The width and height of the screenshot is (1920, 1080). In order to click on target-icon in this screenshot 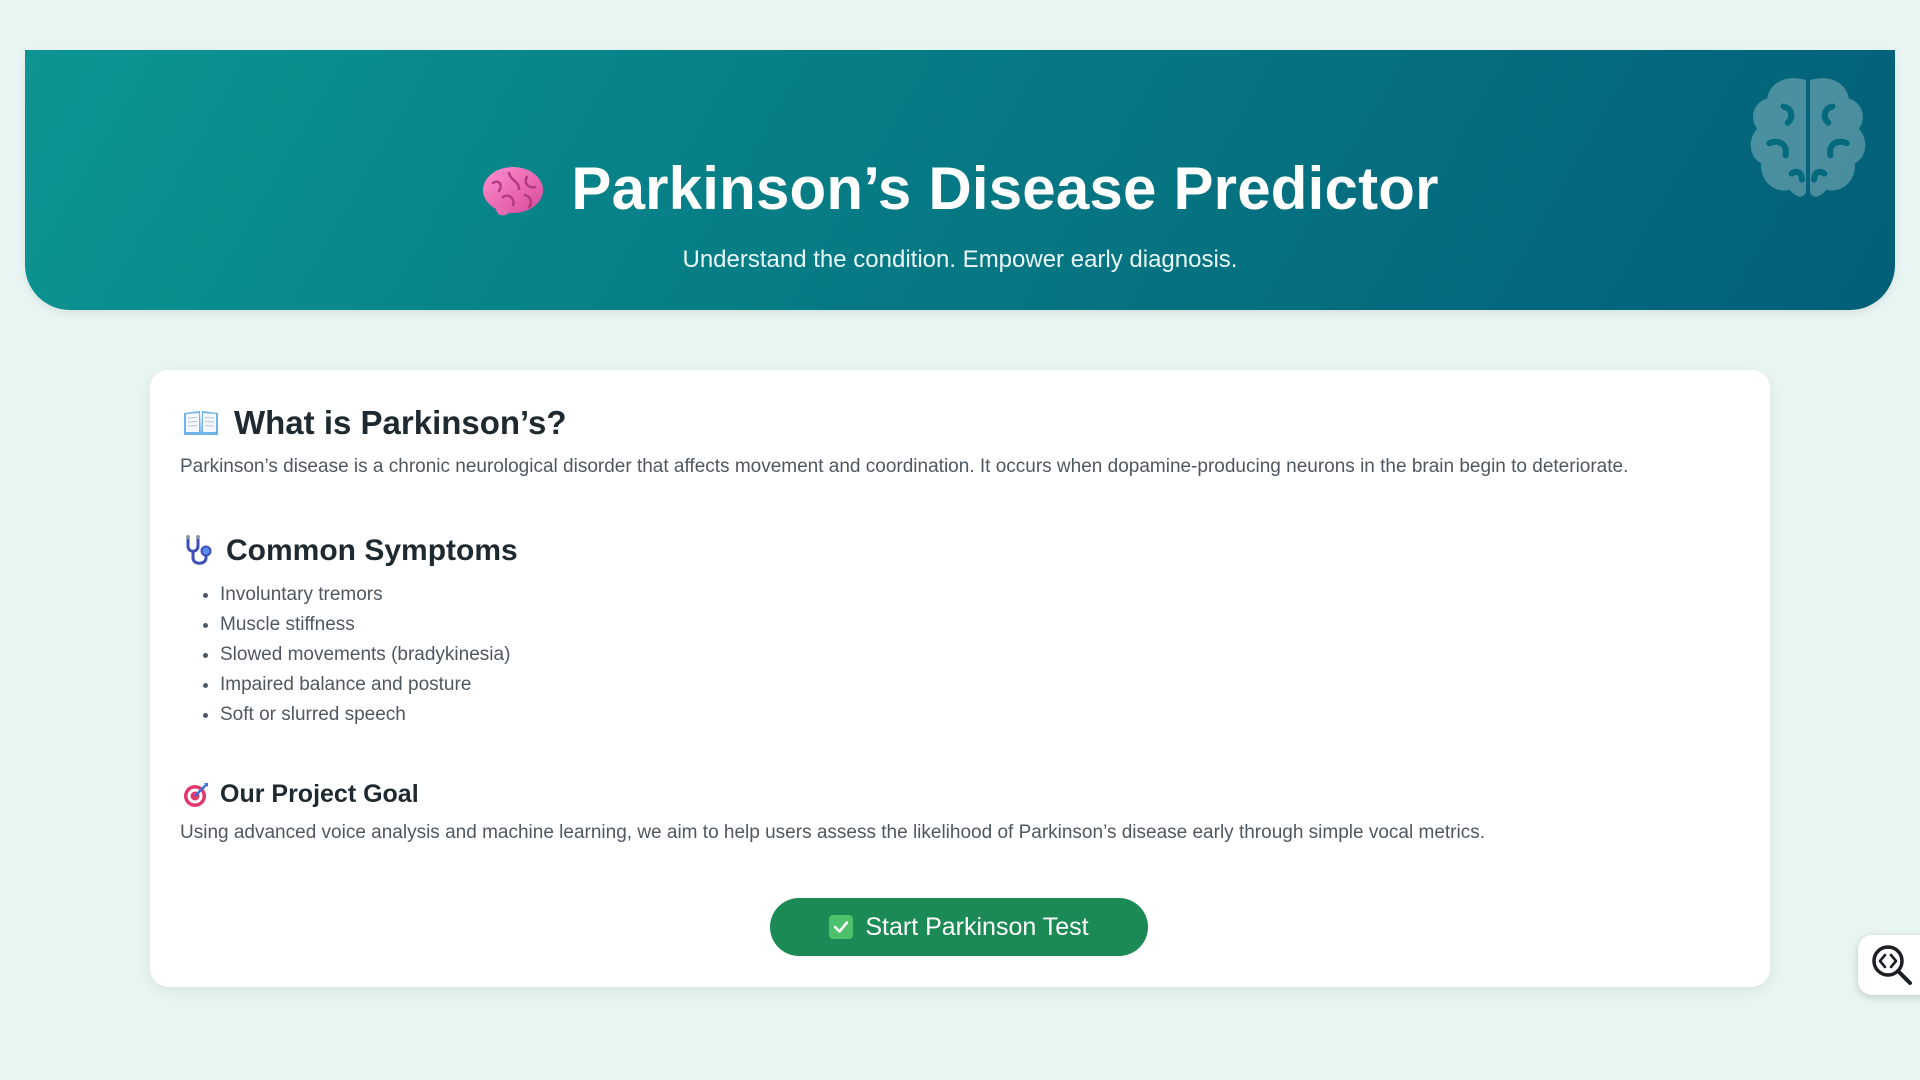, I will do `click(196, 794)`.